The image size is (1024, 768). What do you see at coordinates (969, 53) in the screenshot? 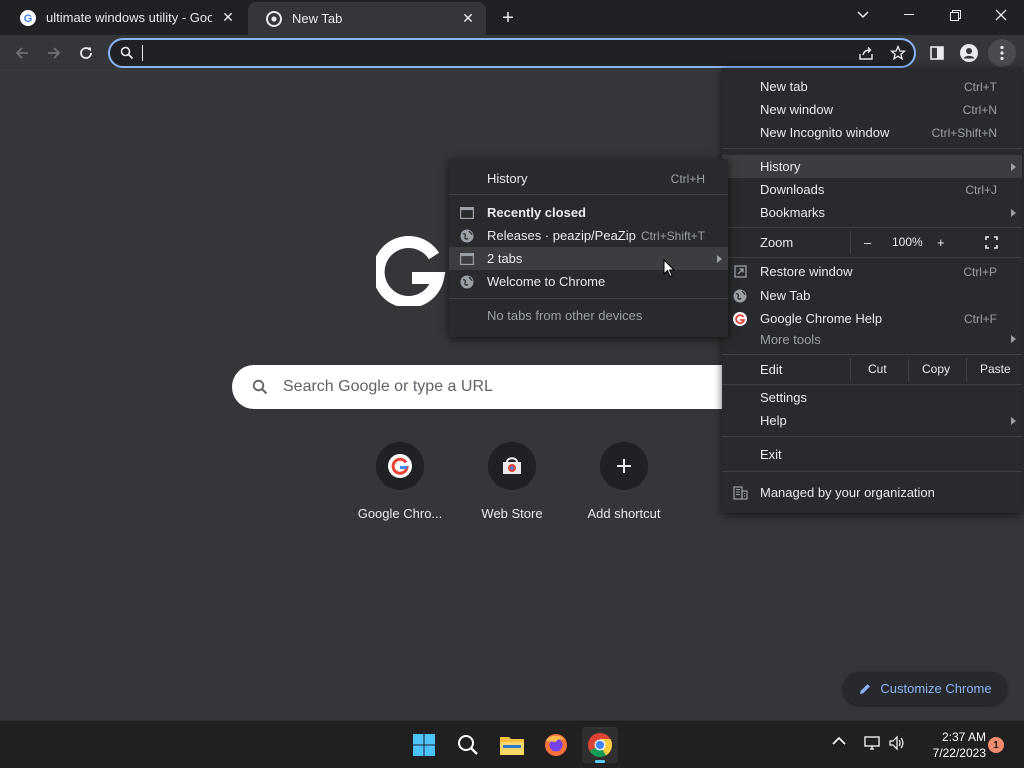
I see `profile-avatar-icon` at bounding box center [969, 53].